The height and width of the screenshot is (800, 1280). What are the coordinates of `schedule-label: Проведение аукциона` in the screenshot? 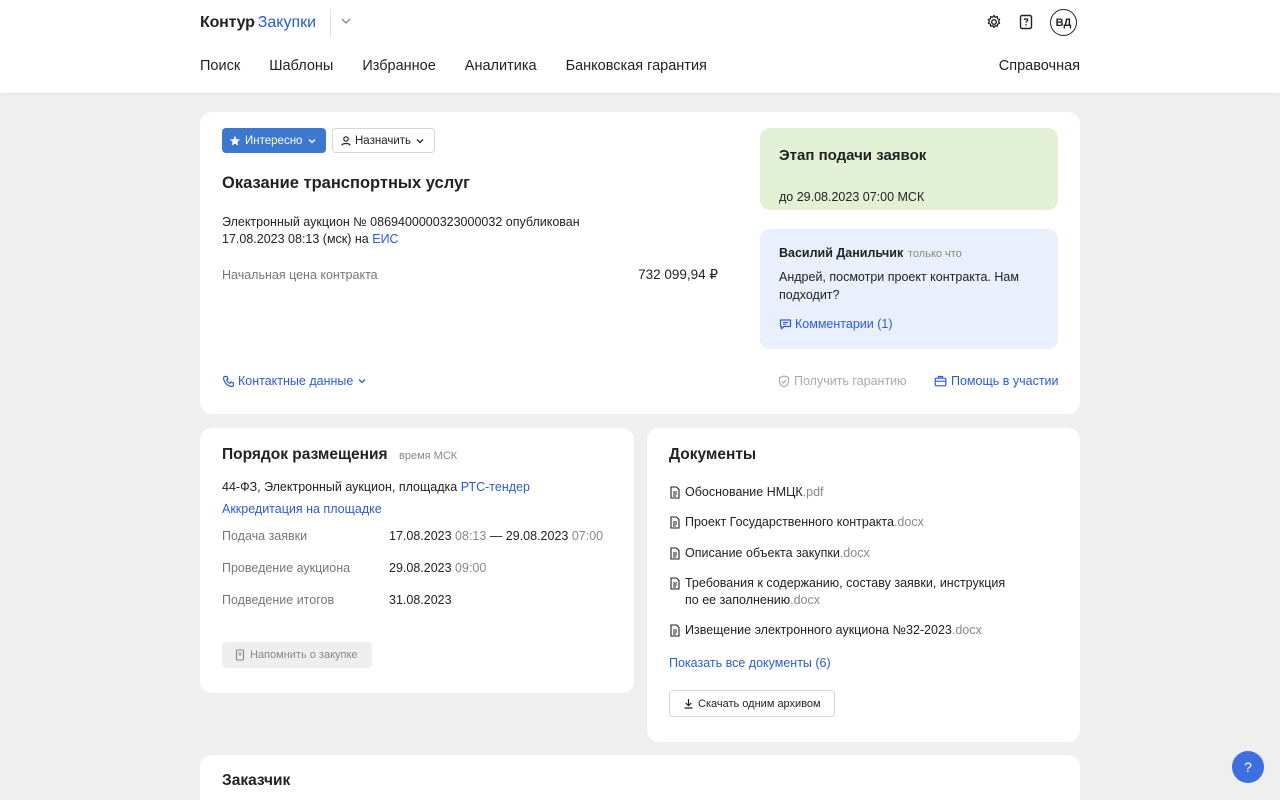 It's located at (286, 568).